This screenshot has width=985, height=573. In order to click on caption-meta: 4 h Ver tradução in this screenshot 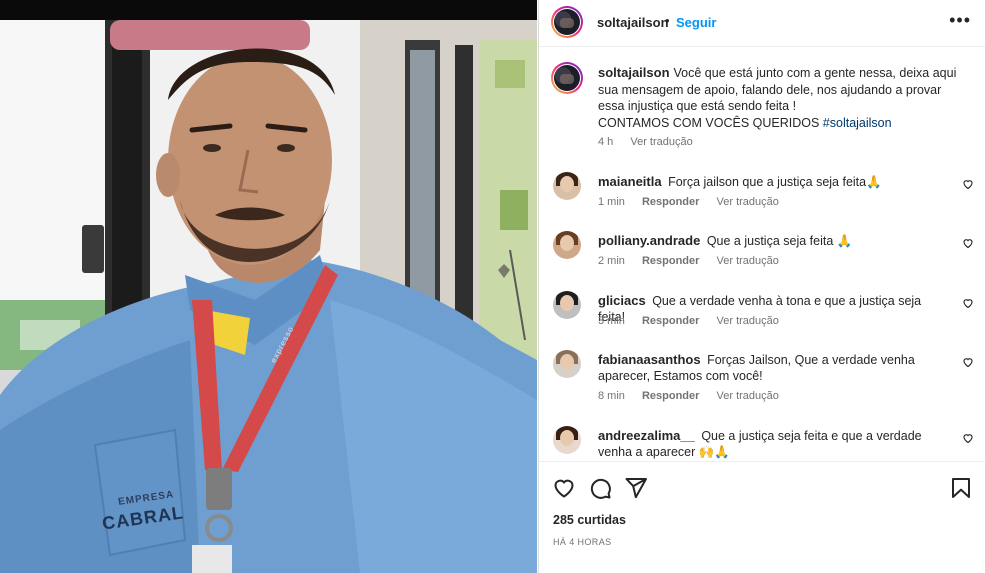, I will do `click(652, 142)`.